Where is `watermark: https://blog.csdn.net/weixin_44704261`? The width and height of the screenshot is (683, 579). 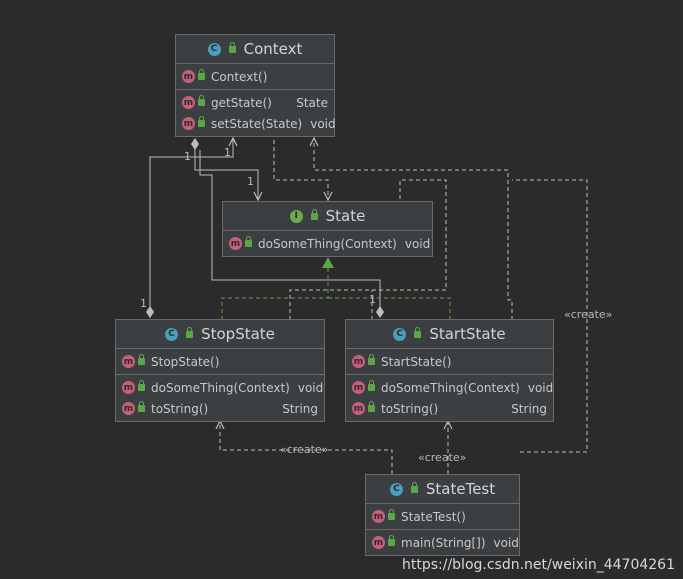
watermark: https://blog.csdn.net/weixin_44704261 is located at coordinates (538, 565).